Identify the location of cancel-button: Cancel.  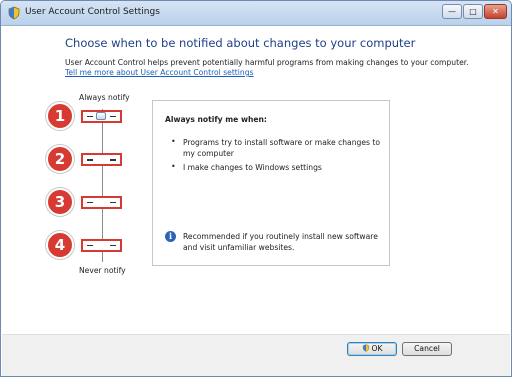
(427, 349).